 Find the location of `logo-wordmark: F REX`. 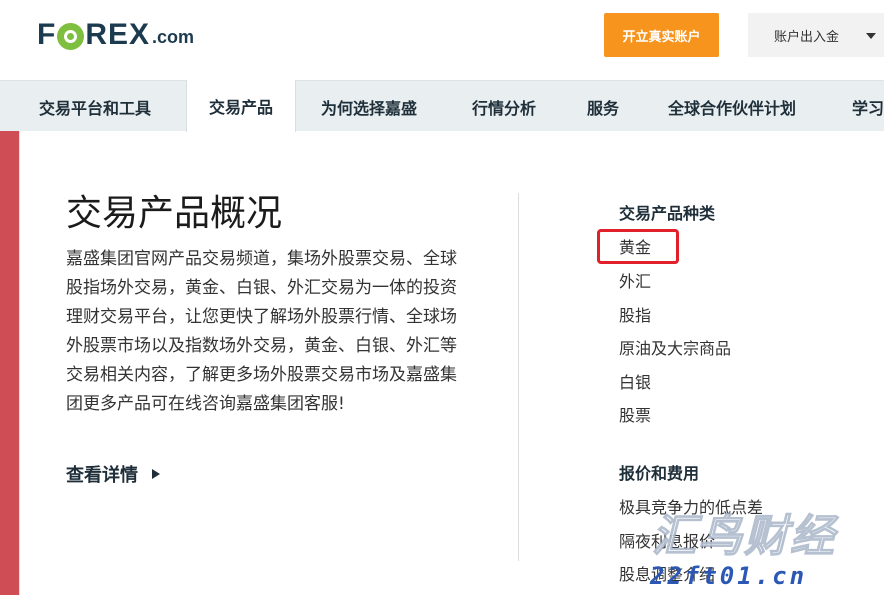

logo-wordmark: F REX is located at coordinates (93, 35).